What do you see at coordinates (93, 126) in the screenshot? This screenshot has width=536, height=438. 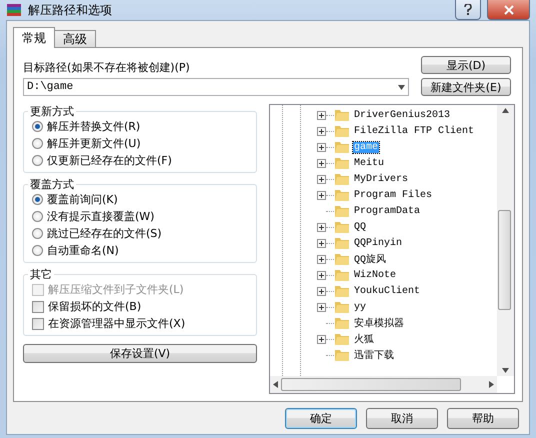 I see `radio-label: 解压并替换文件(R)` at bounding box center [93, 126].